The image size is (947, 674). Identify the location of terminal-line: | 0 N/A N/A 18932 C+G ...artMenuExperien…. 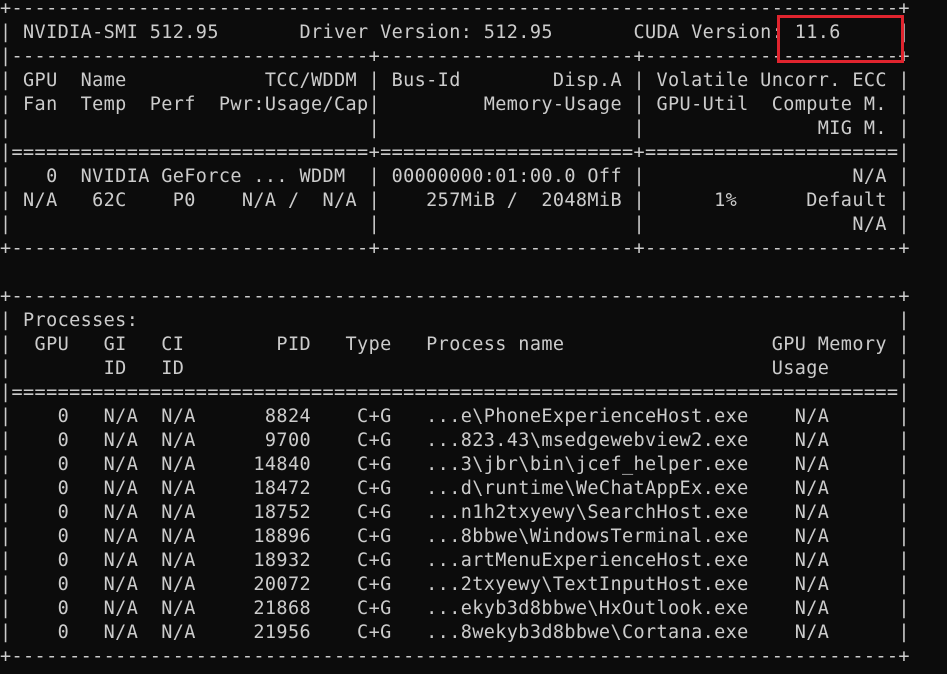
(455, 560).